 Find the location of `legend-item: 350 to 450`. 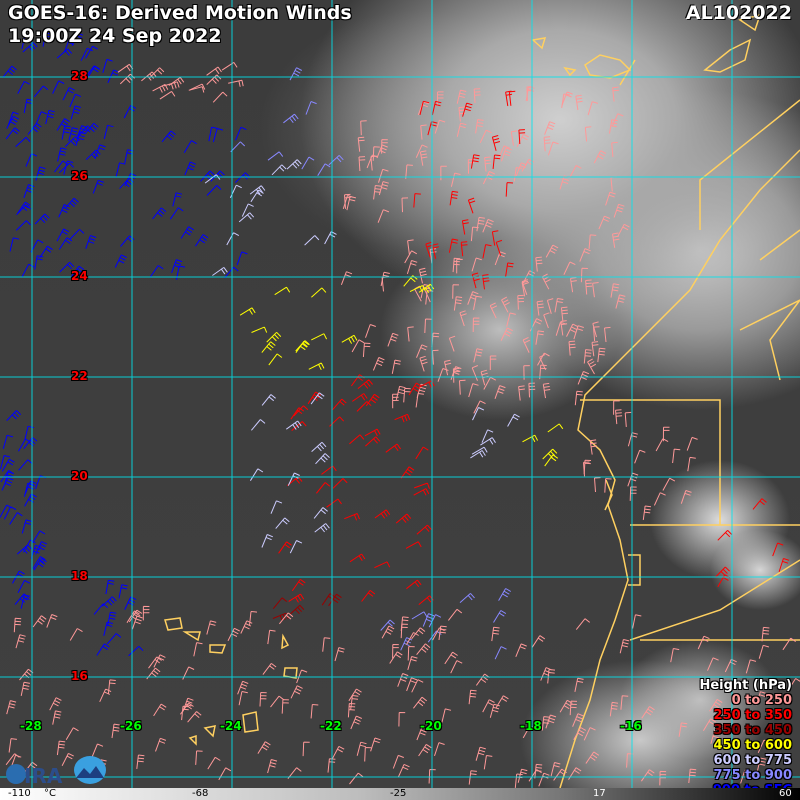

legend-item: 350 to 450 is located at coordinates (752, 730).